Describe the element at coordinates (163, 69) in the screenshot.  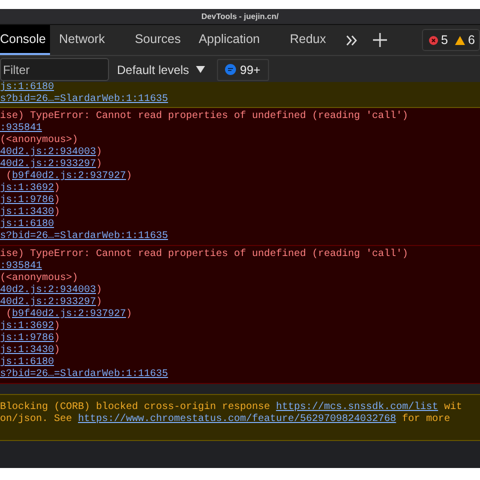
I see `levels-dropdown: Default levels` at that location.